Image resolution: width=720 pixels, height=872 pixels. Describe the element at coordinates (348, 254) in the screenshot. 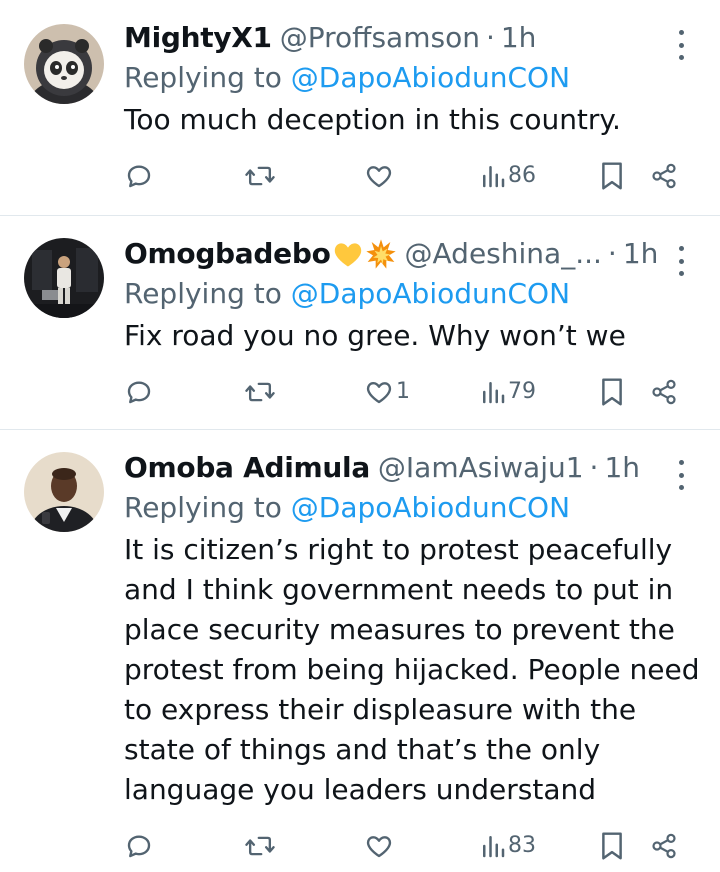

I see `yellow-heart-icon` at that location.